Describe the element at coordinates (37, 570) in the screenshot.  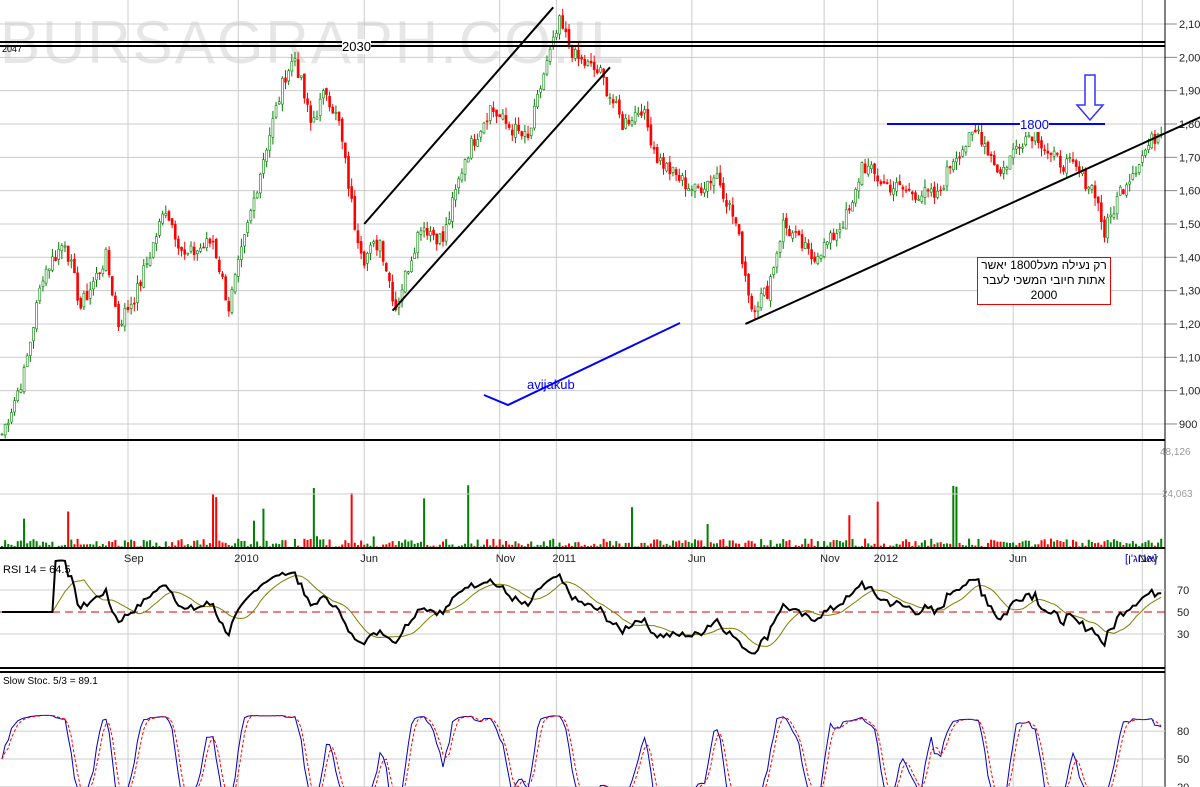
I see `rsi-label: RSI 14 = 64.5` at that location.